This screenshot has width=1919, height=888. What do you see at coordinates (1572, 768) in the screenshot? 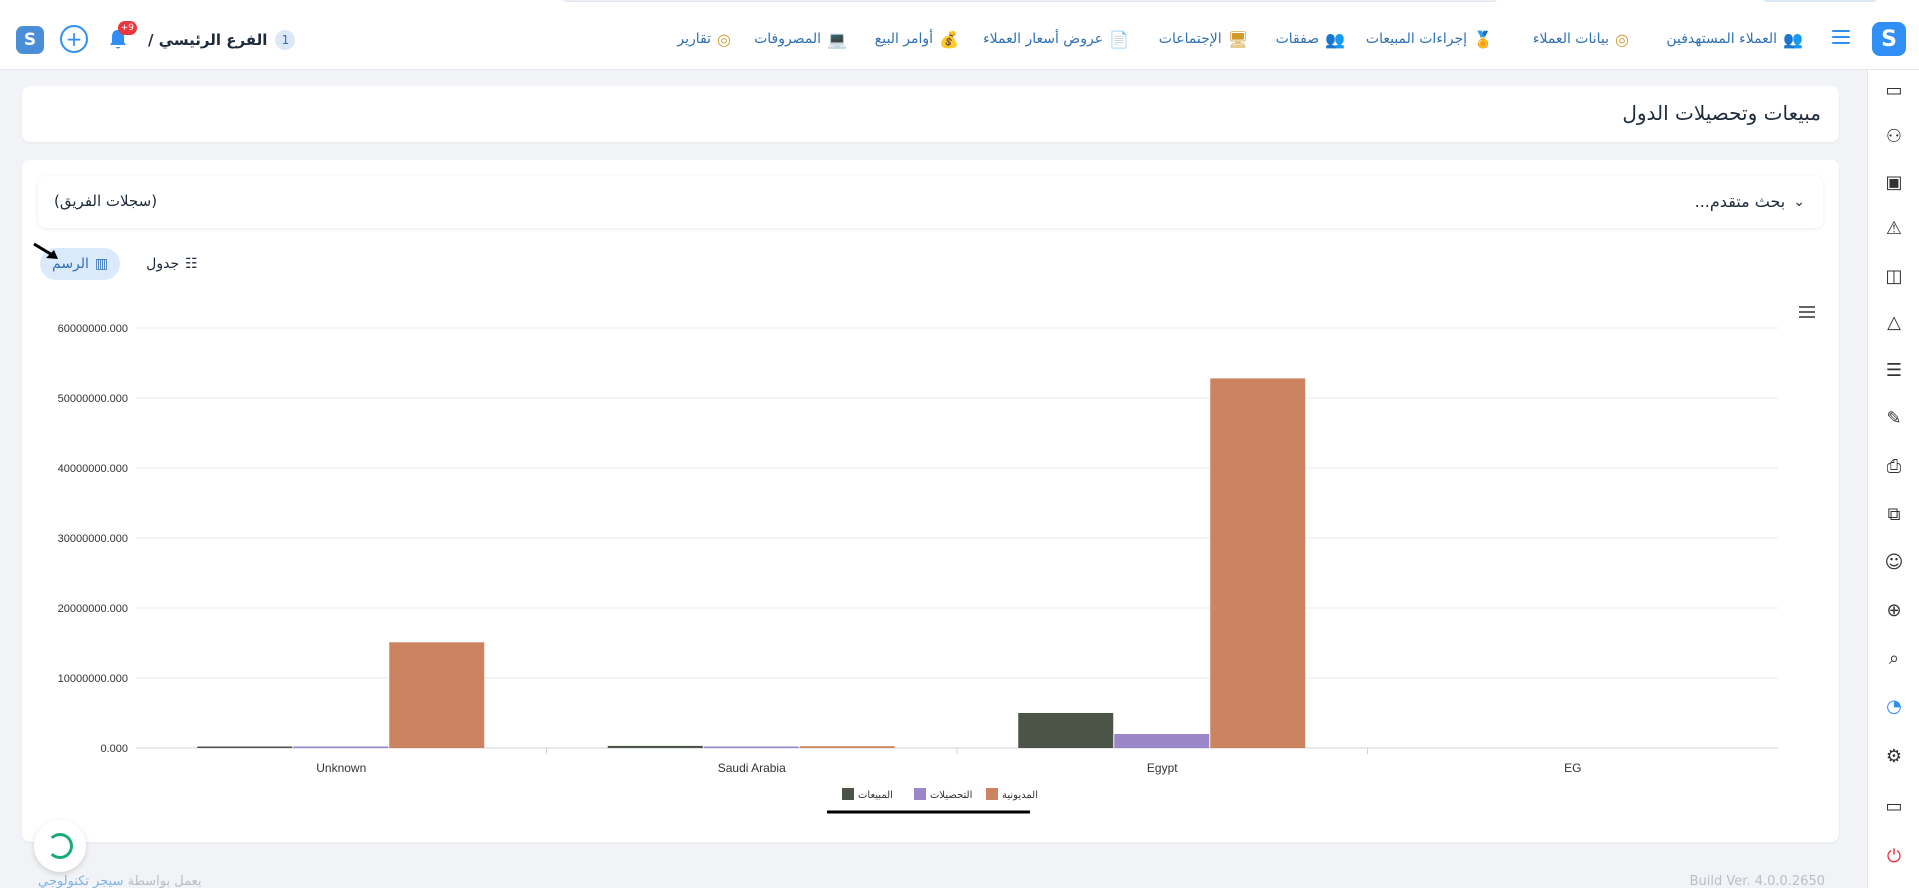
I see `x-tick-label: EG` at bounding box center [1572, 768].